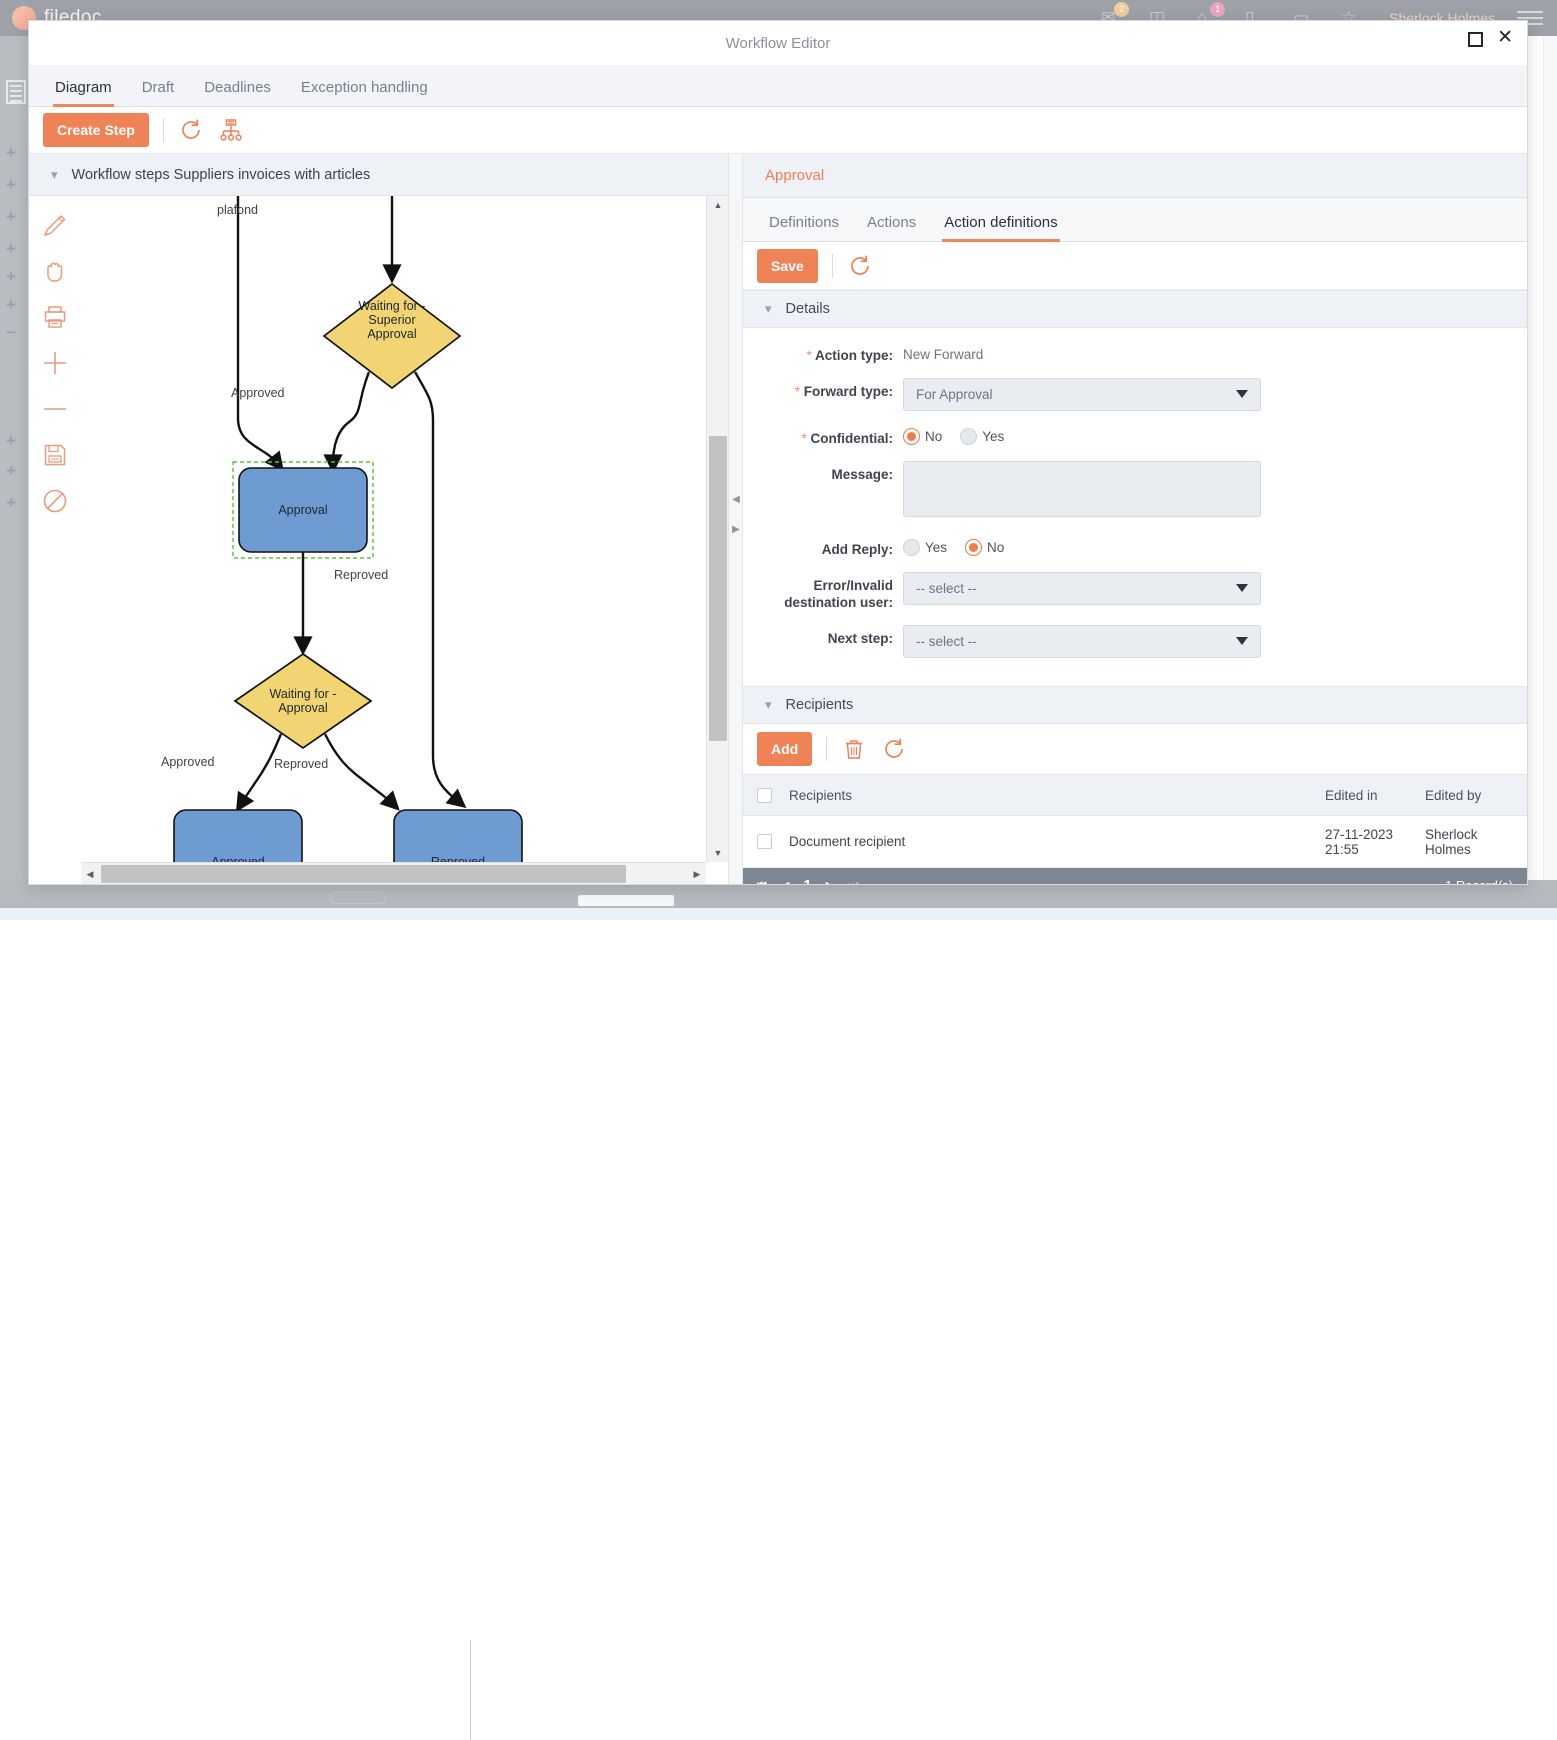  I want to click on save-button: Save, so click(787, 266).